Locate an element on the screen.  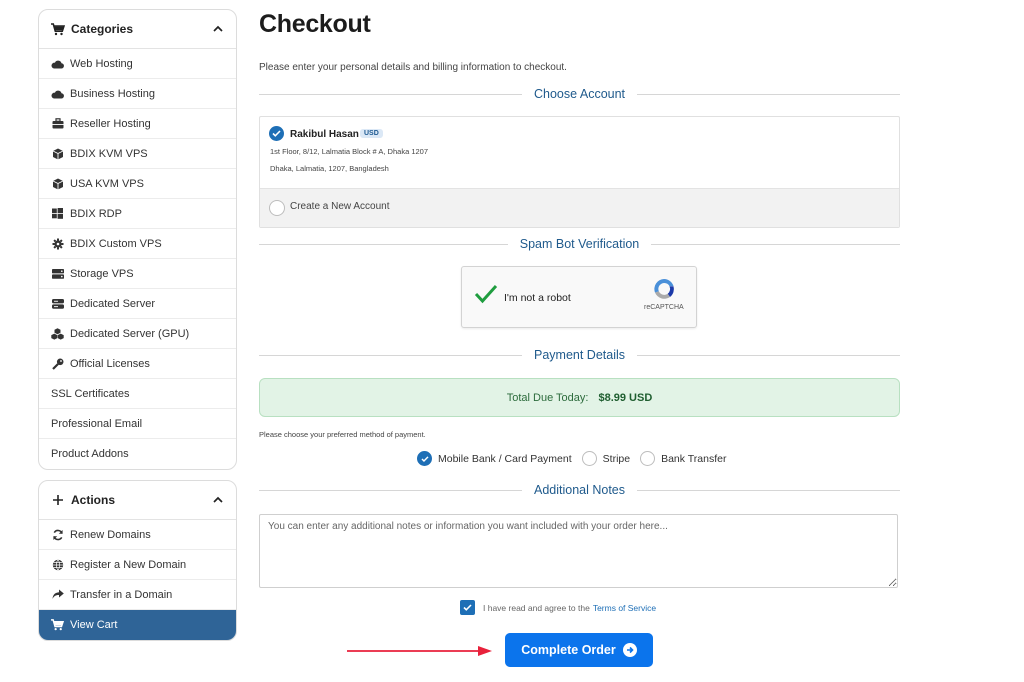
sidebar-item-label: View Cart is located at coordinates (94, 625).